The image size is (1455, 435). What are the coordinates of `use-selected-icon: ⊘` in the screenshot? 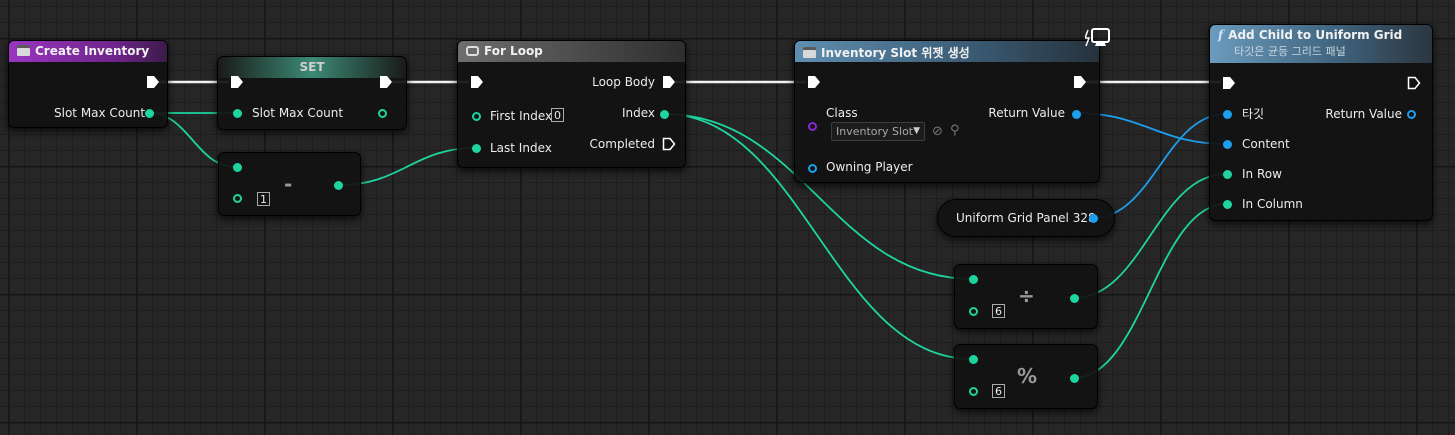 It's located at (937, 132).